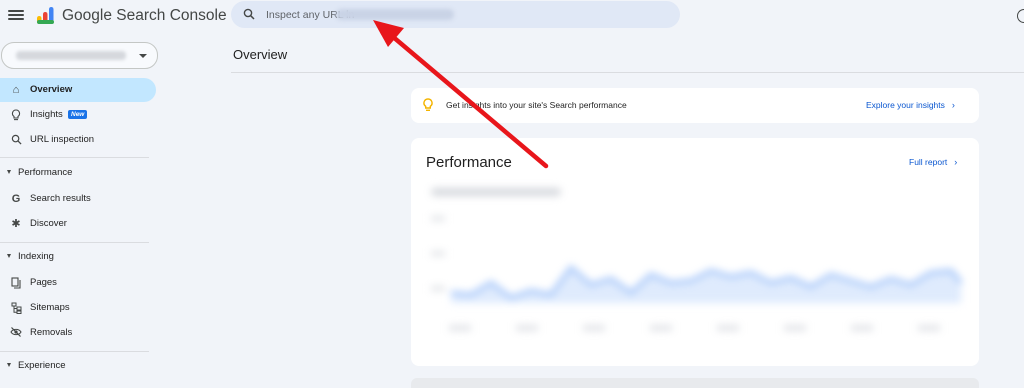  What do you see at coordinates (87, 15) in the screenshot?
I see `brand-google: Google` at bounding box center [87, 15].